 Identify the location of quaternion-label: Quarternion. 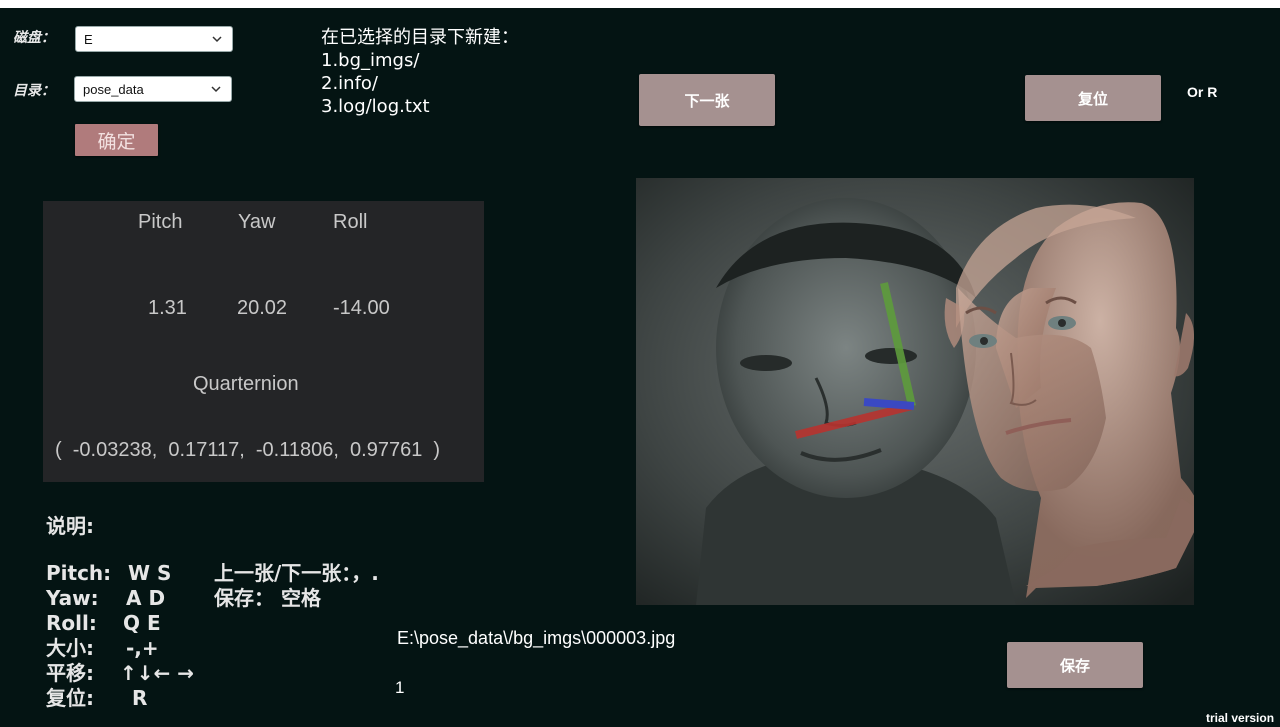
(246, 384).